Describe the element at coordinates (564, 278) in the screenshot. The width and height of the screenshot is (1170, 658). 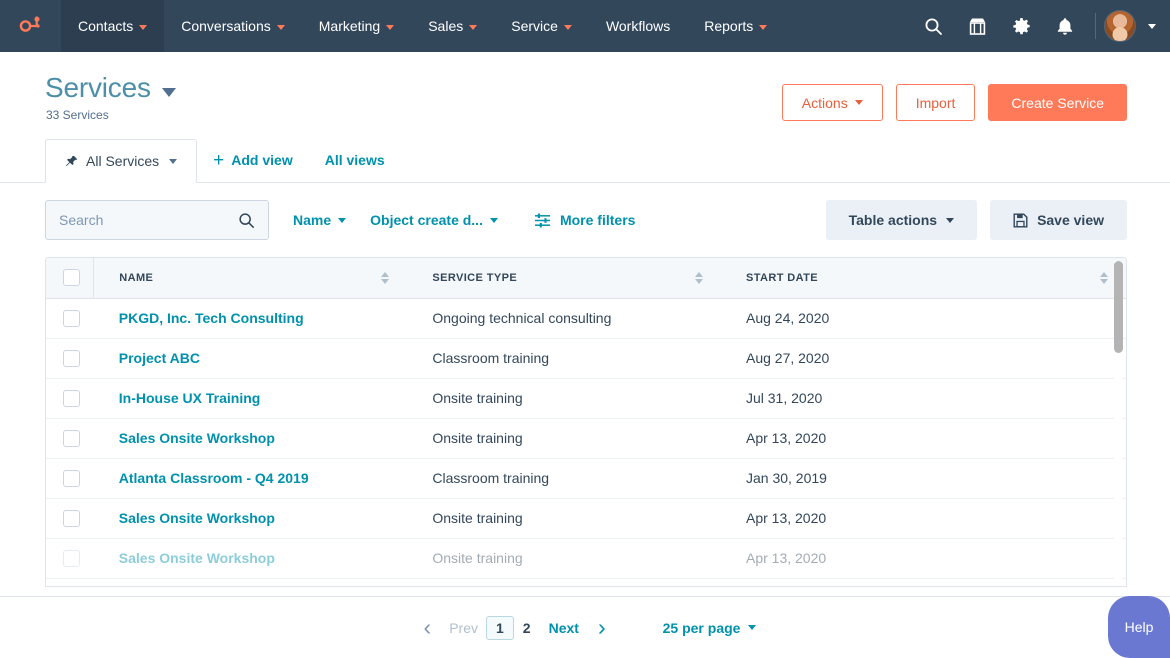
I see `column-header-service-type: SERVICE TYPE` at that location.